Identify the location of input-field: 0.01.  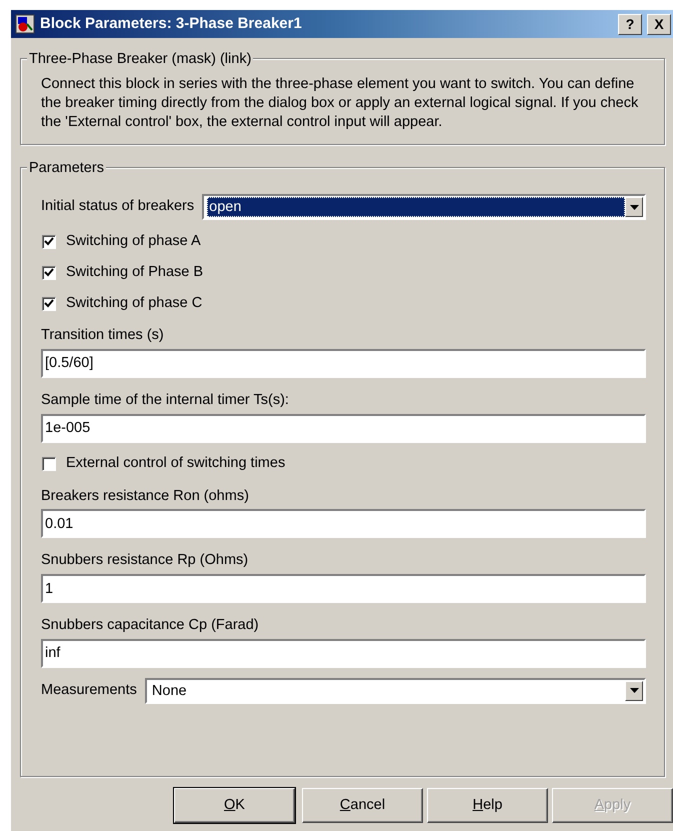
(343, 523).